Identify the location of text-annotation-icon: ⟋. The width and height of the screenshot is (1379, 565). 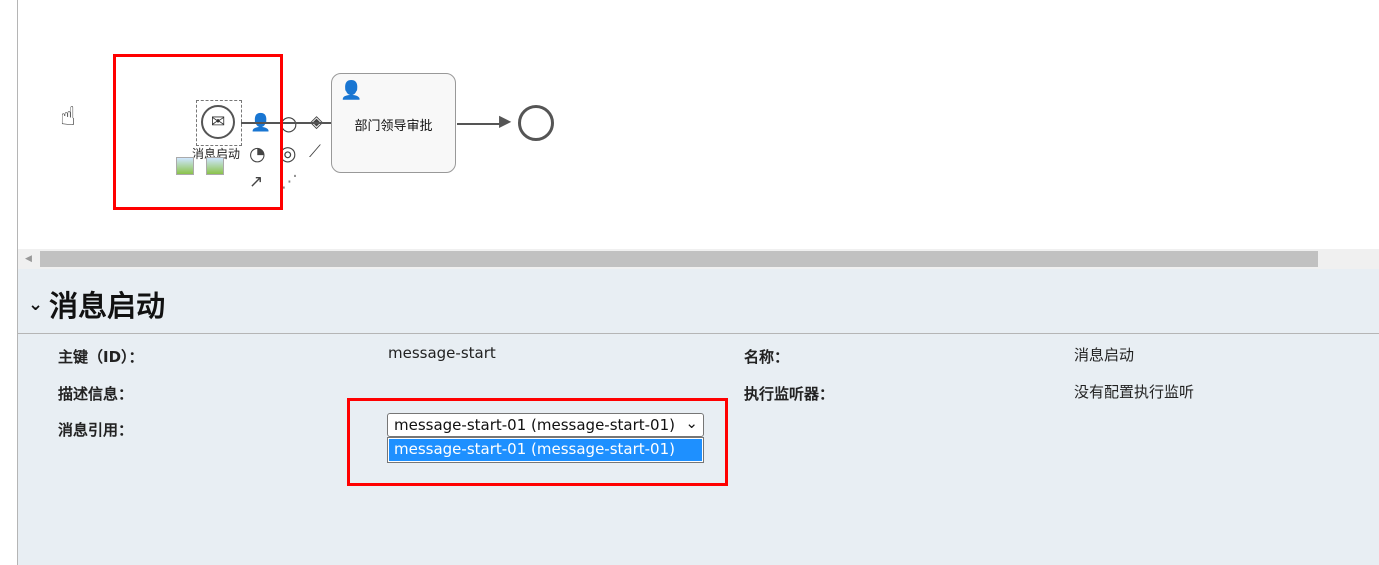
(315, 152).